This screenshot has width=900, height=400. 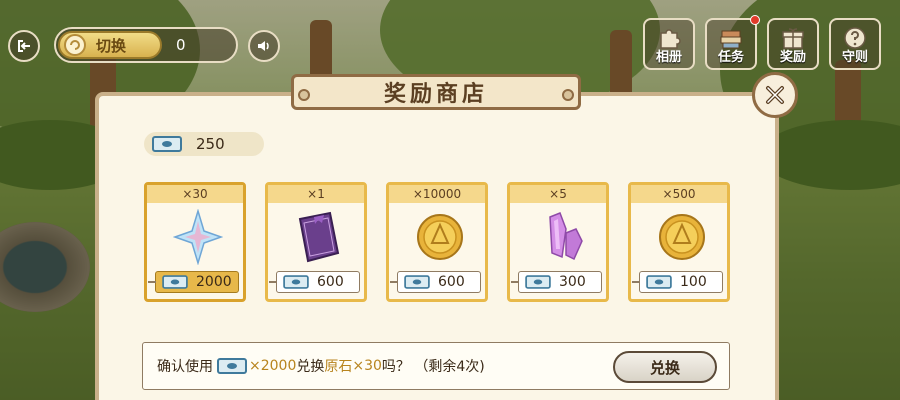 I want to click on confirm-cost: ×2000, so click(x=273, y=366).